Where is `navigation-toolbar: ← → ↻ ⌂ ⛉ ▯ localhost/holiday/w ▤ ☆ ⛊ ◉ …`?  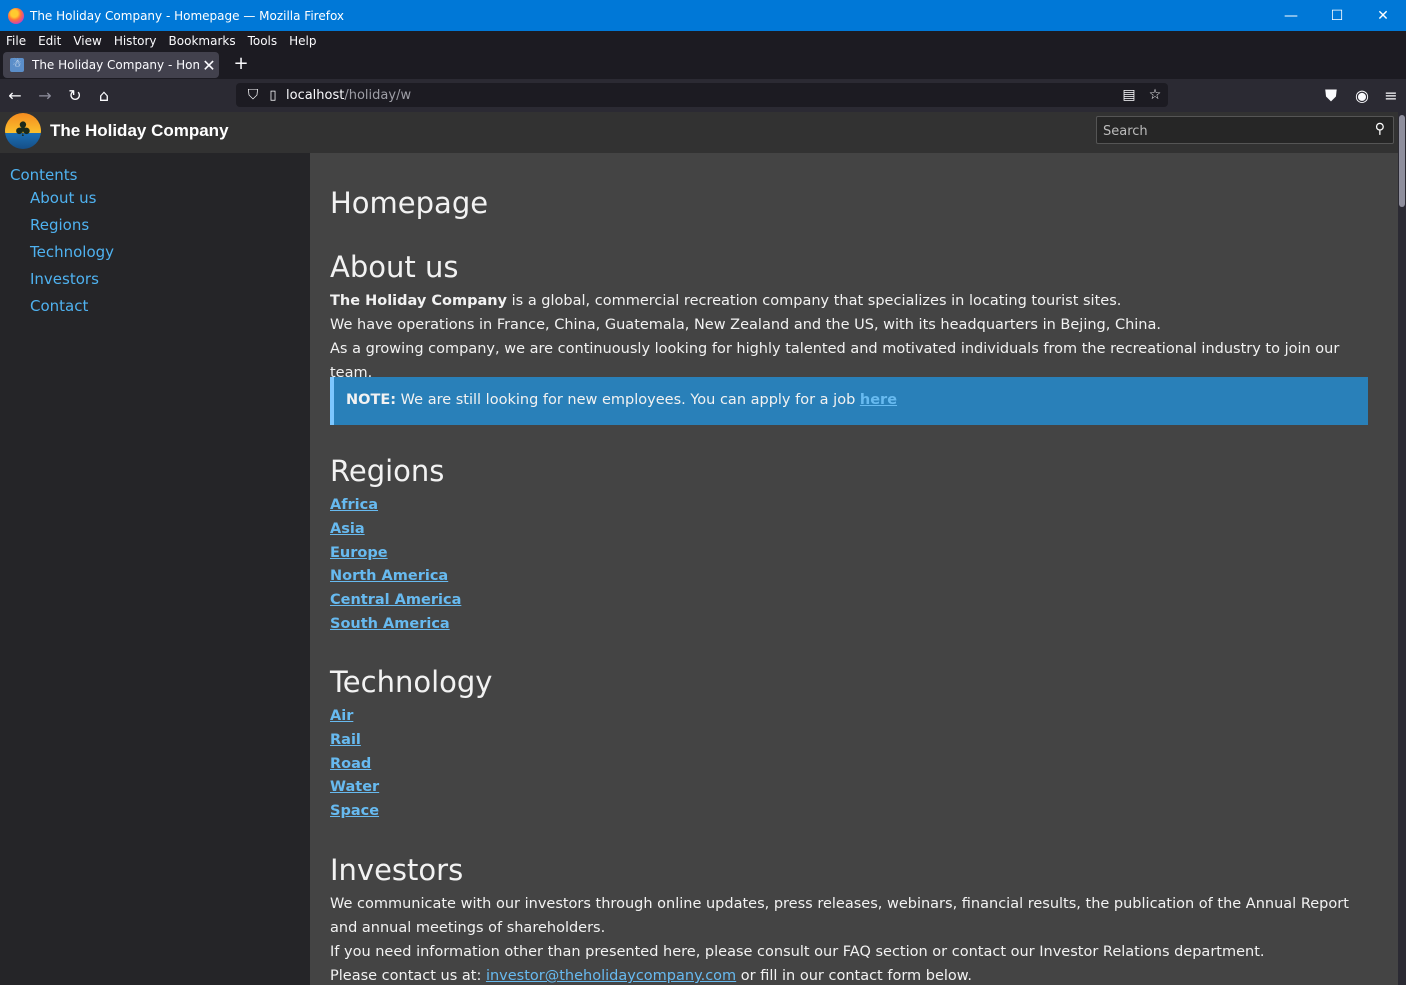
navigation-toolbar: ← → ↻ ⌂ ⛉ ▯ localhost/holiday/w ▤ ☆ ⛊ ◉ … is located at coordinates (703, 95).